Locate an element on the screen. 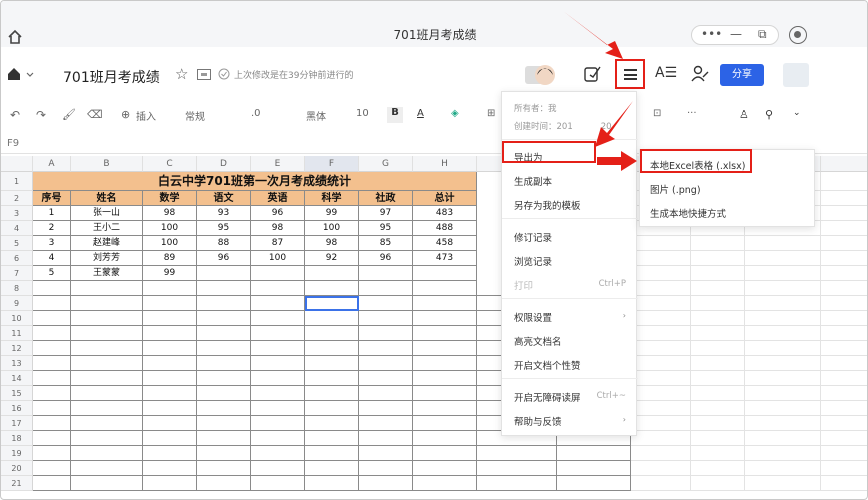 The width and height of the screenshot is (868, 500). minimize-icon: — is located at coordinates (736, 34).